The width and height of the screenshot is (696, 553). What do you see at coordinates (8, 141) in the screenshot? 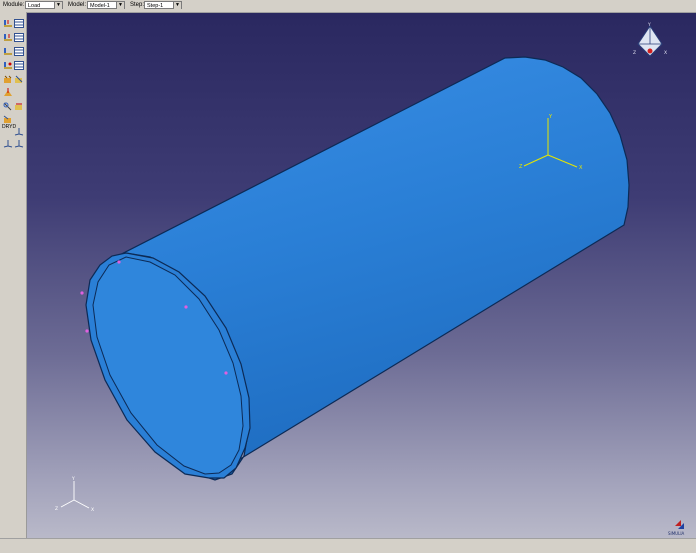
I see `datum-csys-icon` at bounding box center [8, 141].